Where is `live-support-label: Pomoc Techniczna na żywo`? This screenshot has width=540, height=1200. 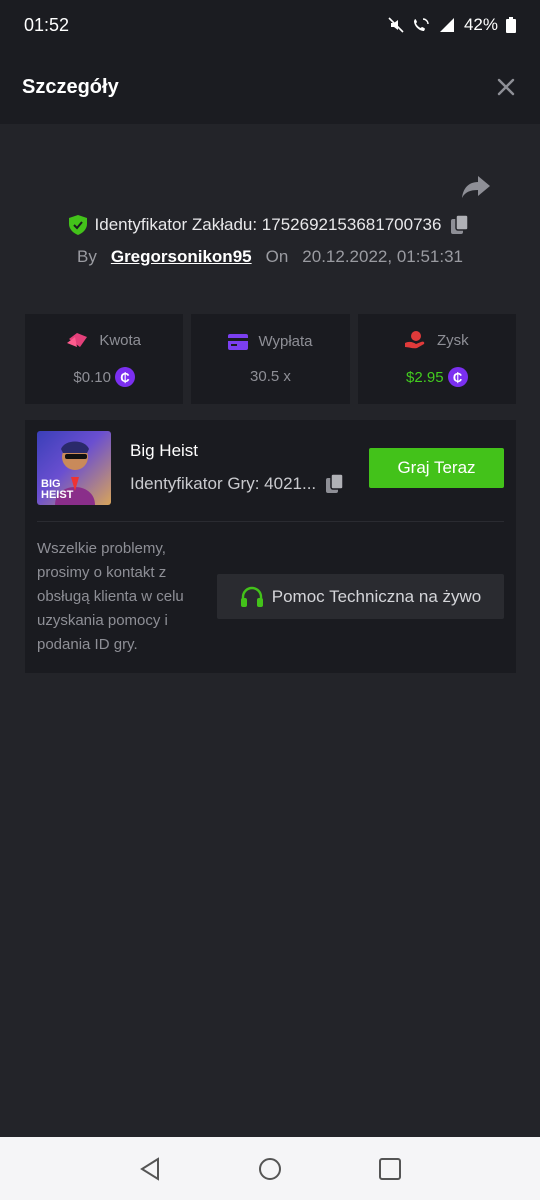
live-support-label: Pomoc Techniczna na żywo is located at coordinates (376, 596).